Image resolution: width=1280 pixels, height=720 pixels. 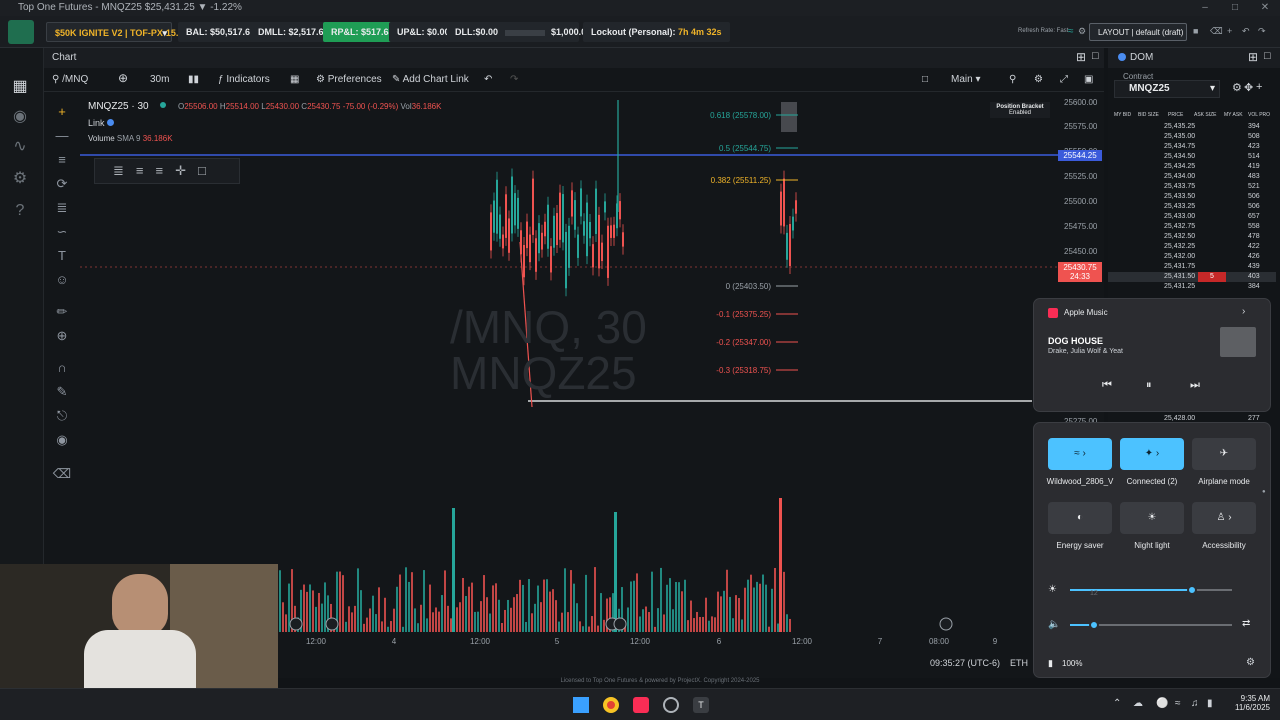 What do you see at coordinates (1080, 454) in the screenshot?
I see `wifi-toggle: ≈ ›` at bounding box center [1080, 454].